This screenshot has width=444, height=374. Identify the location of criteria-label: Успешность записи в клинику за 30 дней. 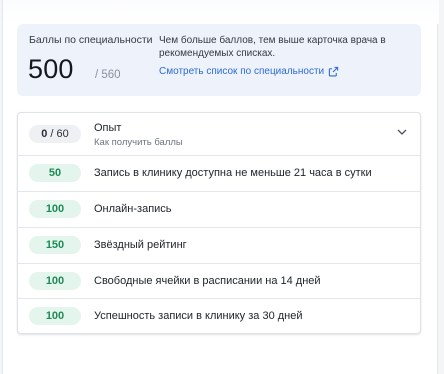
(198, 316).